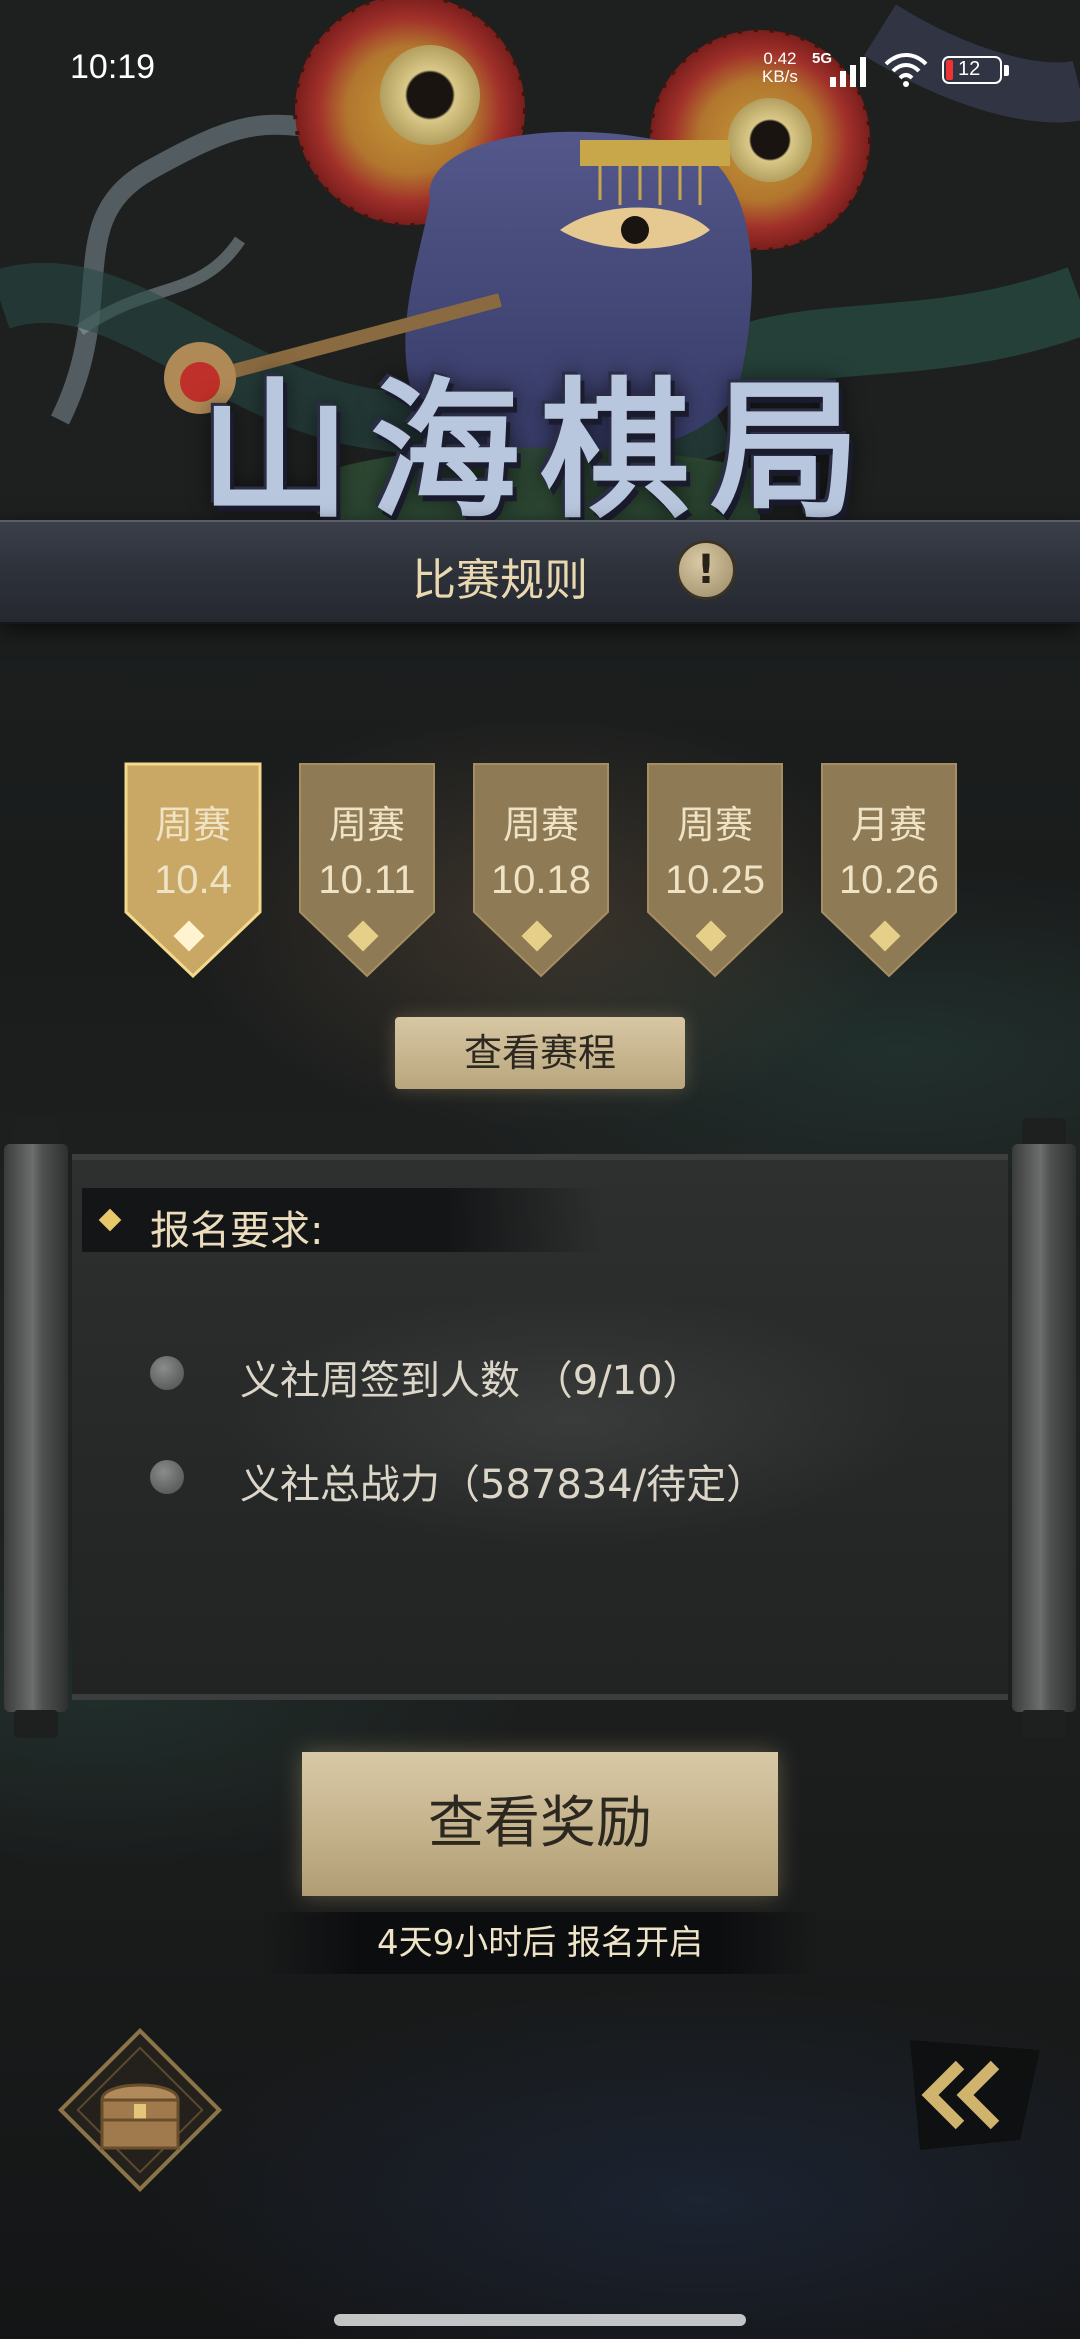 The height and width of the screenshot is (2339, 1080). Describe the element at coordinates (540, 1943) in the screenshot. I see `signup-countdown: 4天9小时后 报名开启` at that location.